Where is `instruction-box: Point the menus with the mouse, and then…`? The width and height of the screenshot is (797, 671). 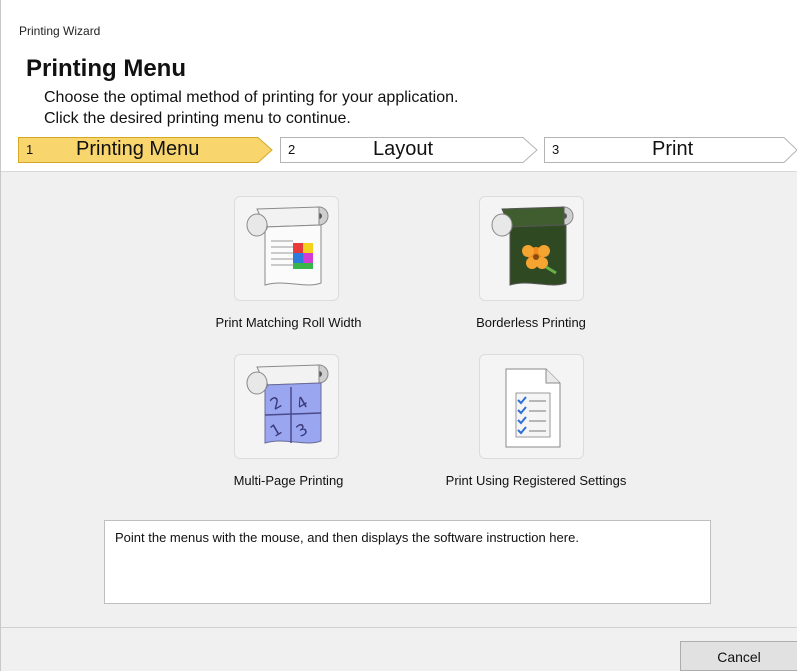
instruction-box: Point the menus with the mouse, and then… is located at coordinates (407, 562).